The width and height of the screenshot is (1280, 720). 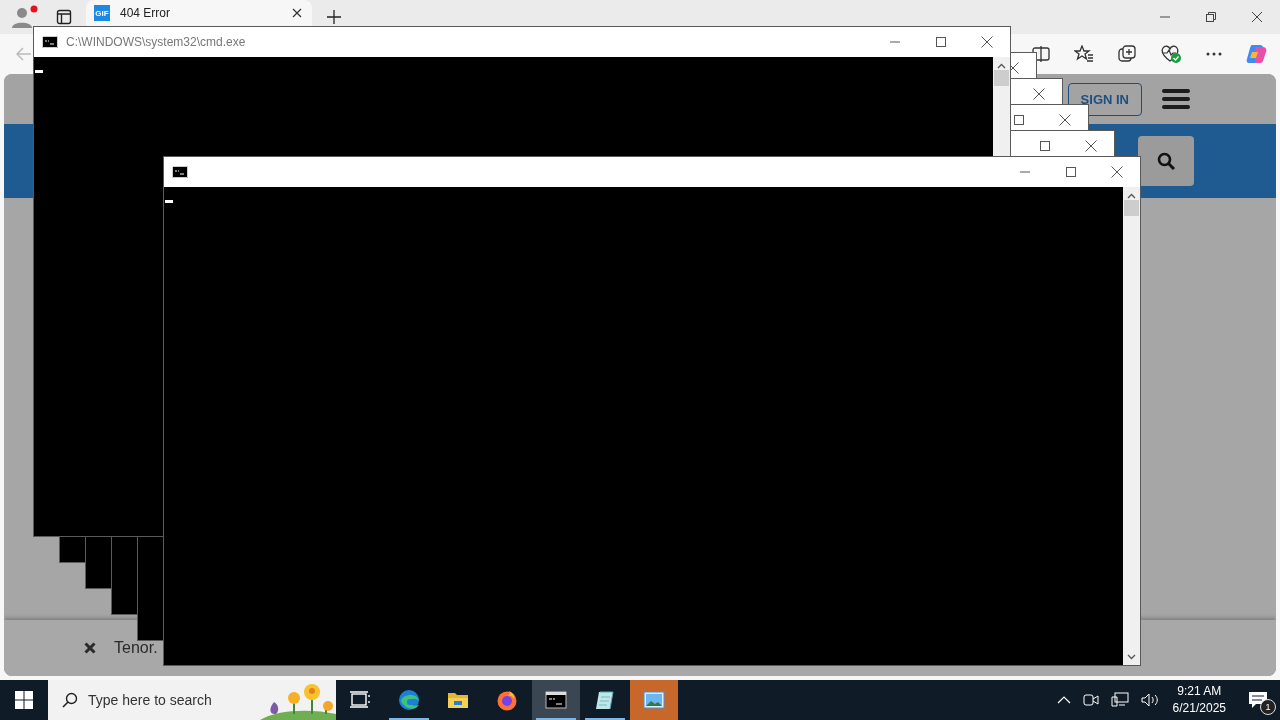 I want to click on taskbar-app-button, so click(x=556, y=700).